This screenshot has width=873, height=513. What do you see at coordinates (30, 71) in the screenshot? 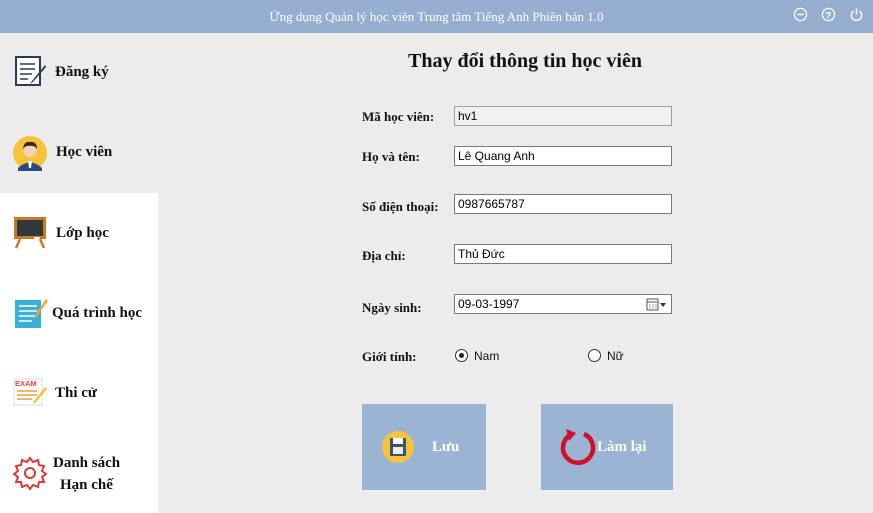
I see `register-document-icon` at bounding box center [30, 71].